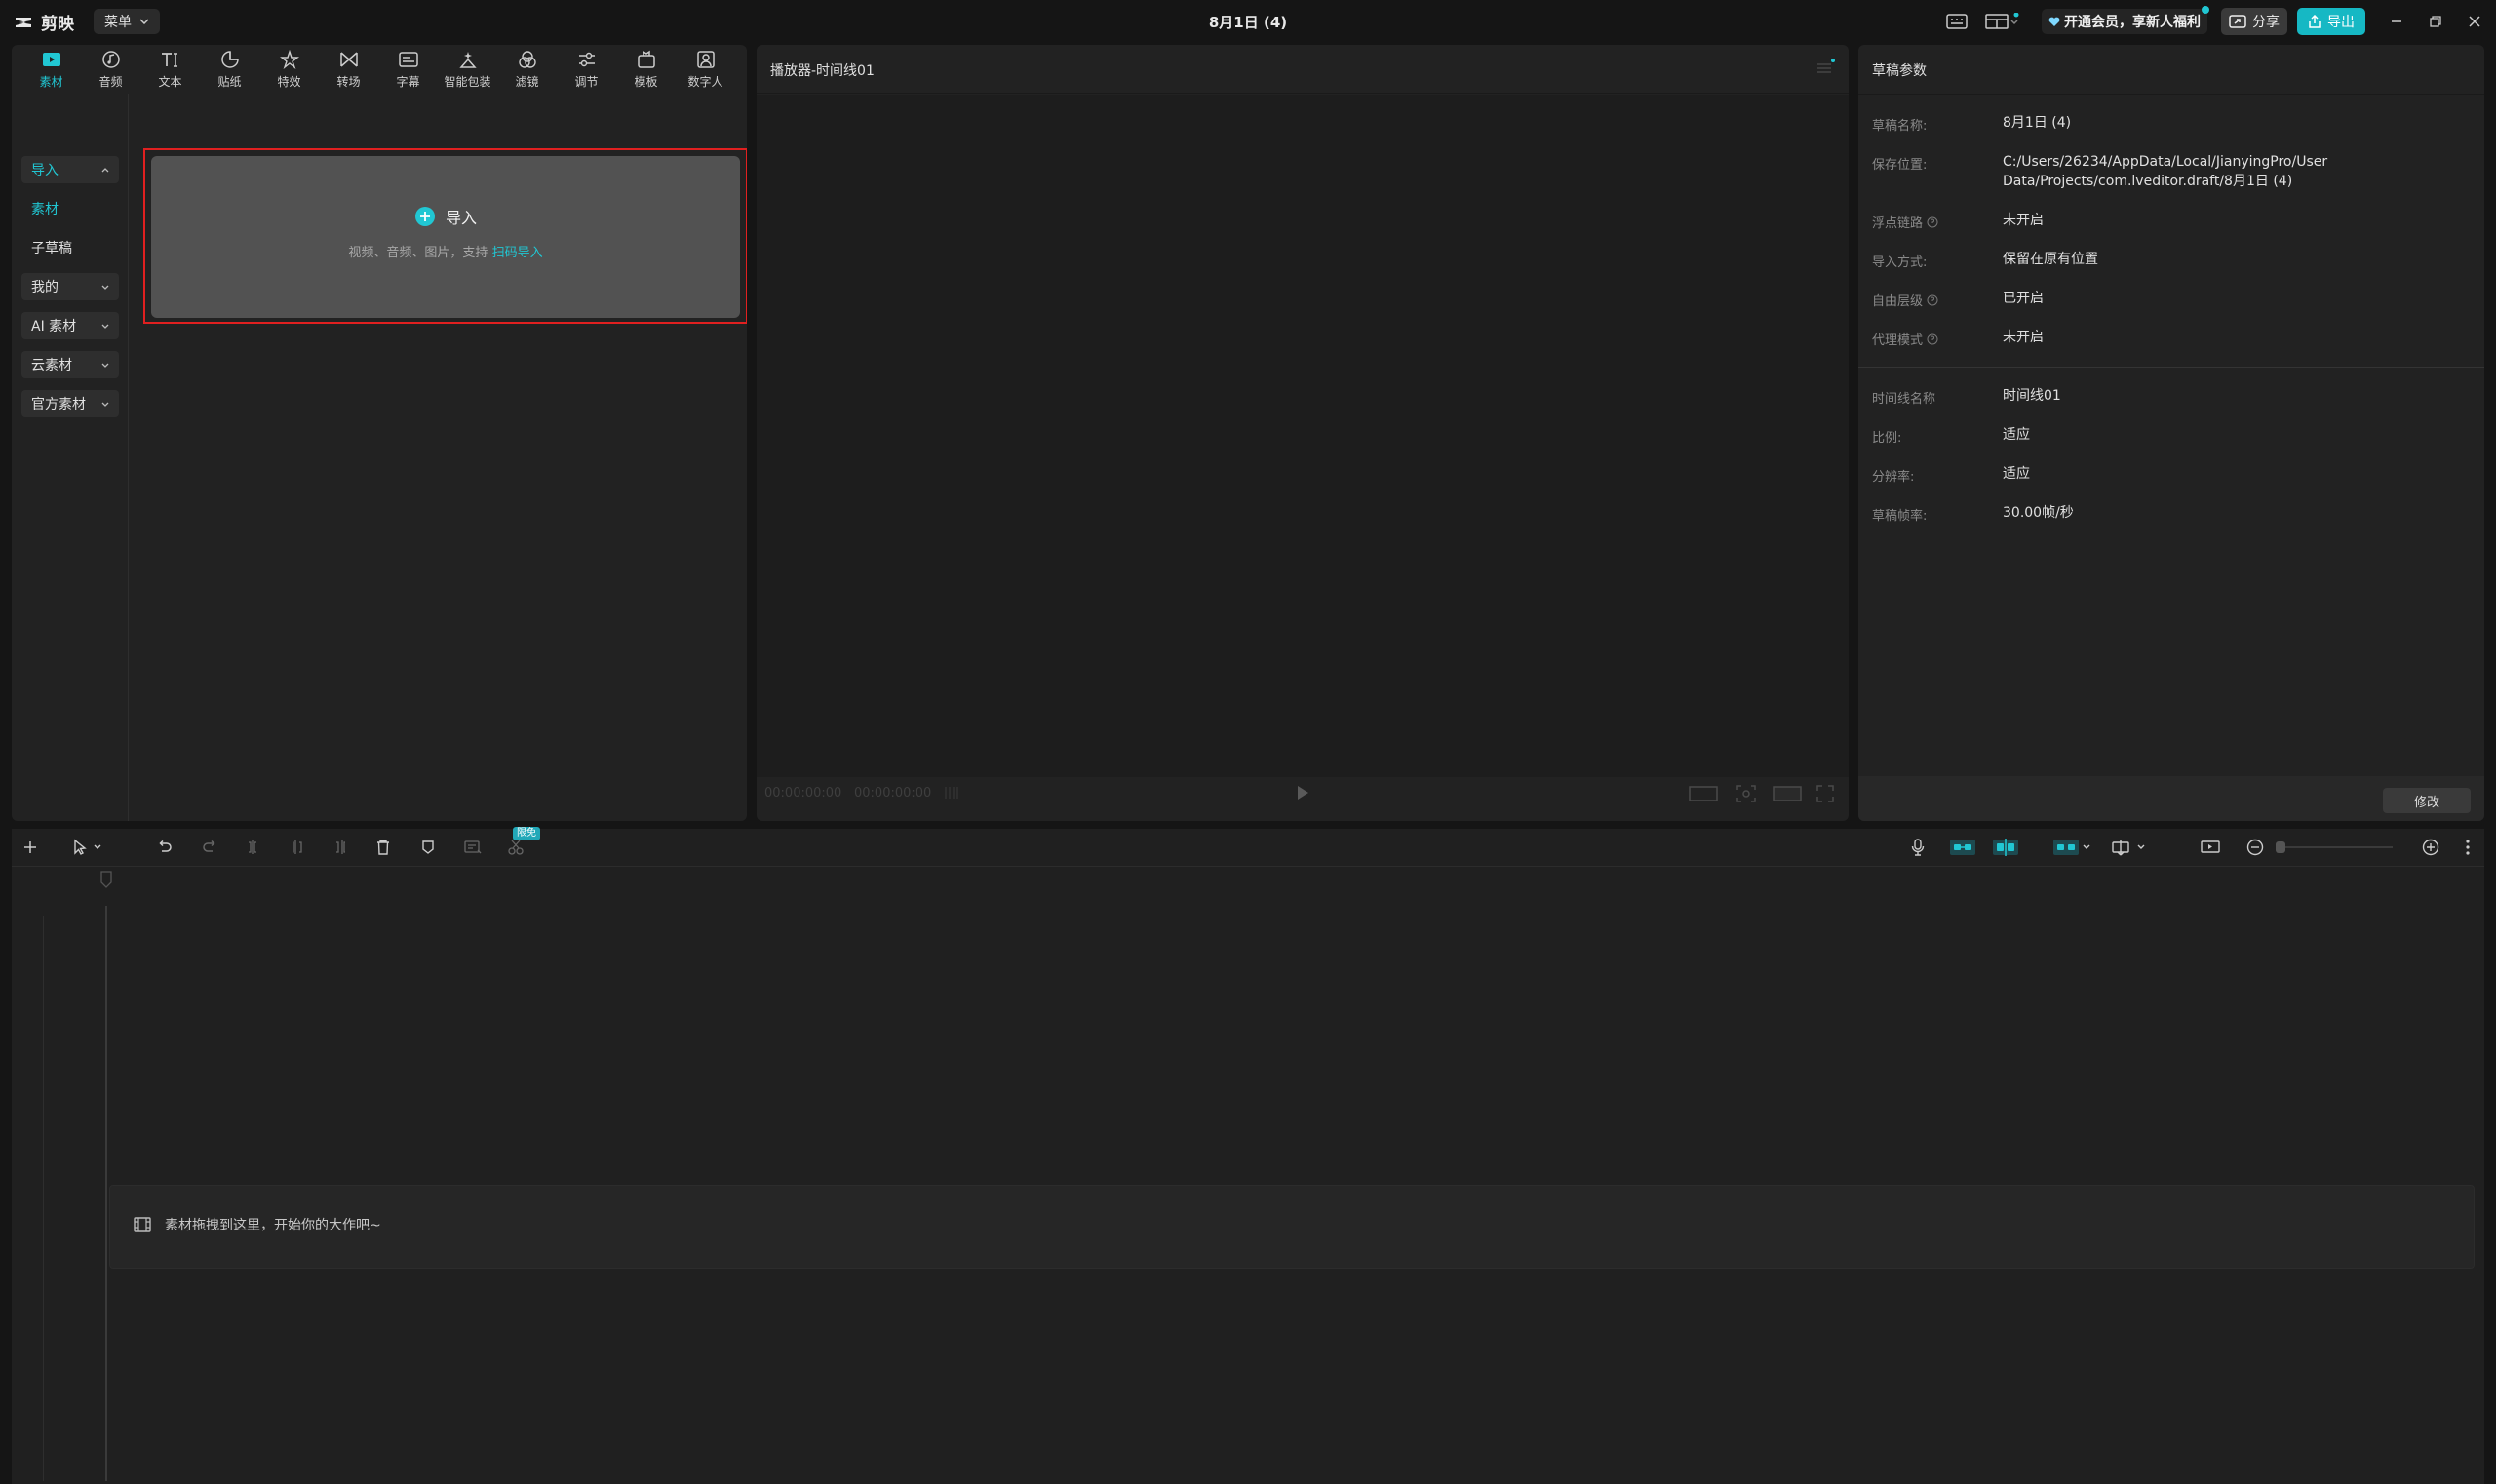 The image size is (2496, 1484). What do you see at coordinates (1887, 438) in the screenshot?
I see `param-label-text: 比例:` at bounding box center [1887, 438].